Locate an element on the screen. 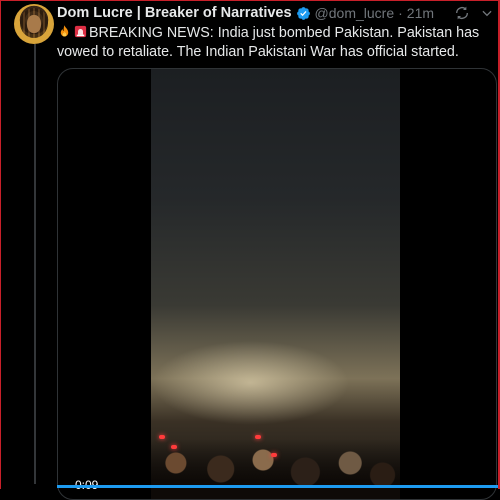 This screenshot has height=500, width=500. verified-badge-icon is located at coordinates (303, 13).